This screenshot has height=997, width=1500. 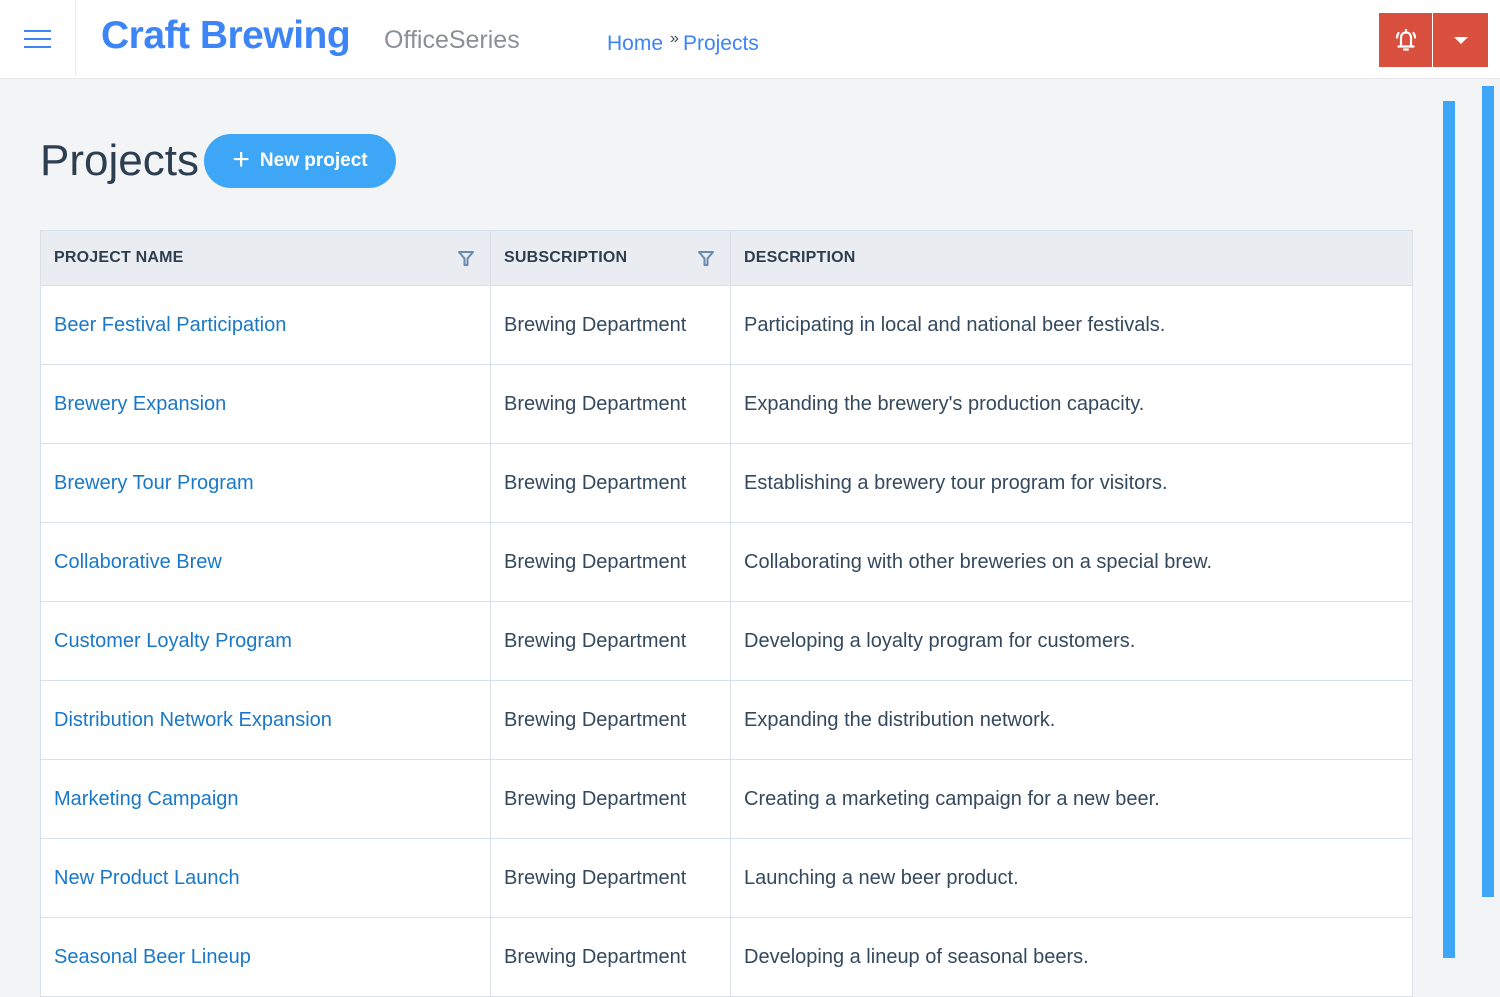 I want to click on menu-toggle-button, so click(x=38, y=38).